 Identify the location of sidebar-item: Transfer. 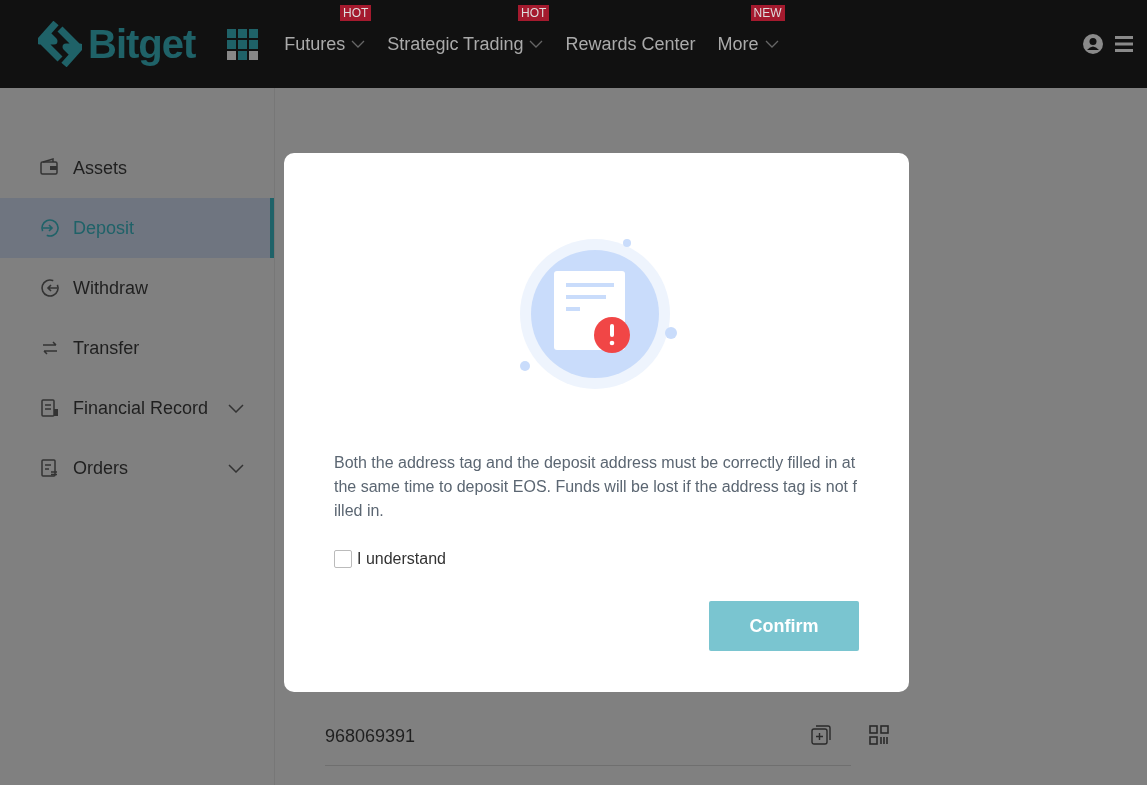
(137, 348).